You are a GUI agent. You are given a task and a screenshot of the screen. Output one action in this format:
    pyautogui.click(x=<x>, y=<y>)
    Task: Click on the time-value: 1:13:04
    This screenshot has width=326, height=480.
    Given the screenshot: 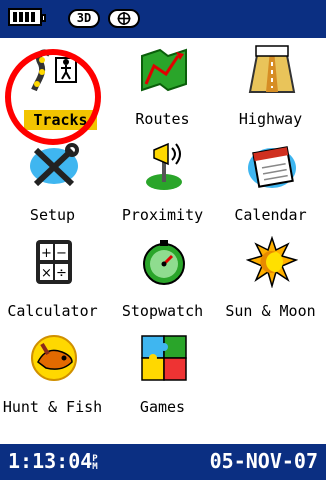 What is the action you would take?
    pyautogui.click(x=50, y=461)
    